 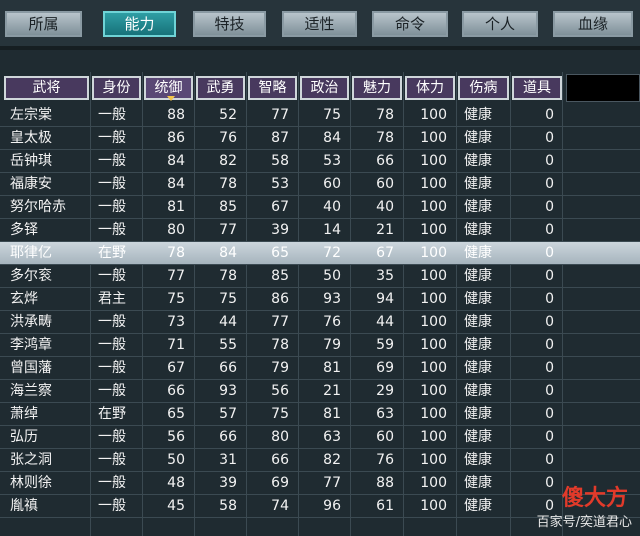 I want to click on table-row: 耶律亿 在野 78 84 65 72 67 100 健康 0, so click(x=320, y=253).